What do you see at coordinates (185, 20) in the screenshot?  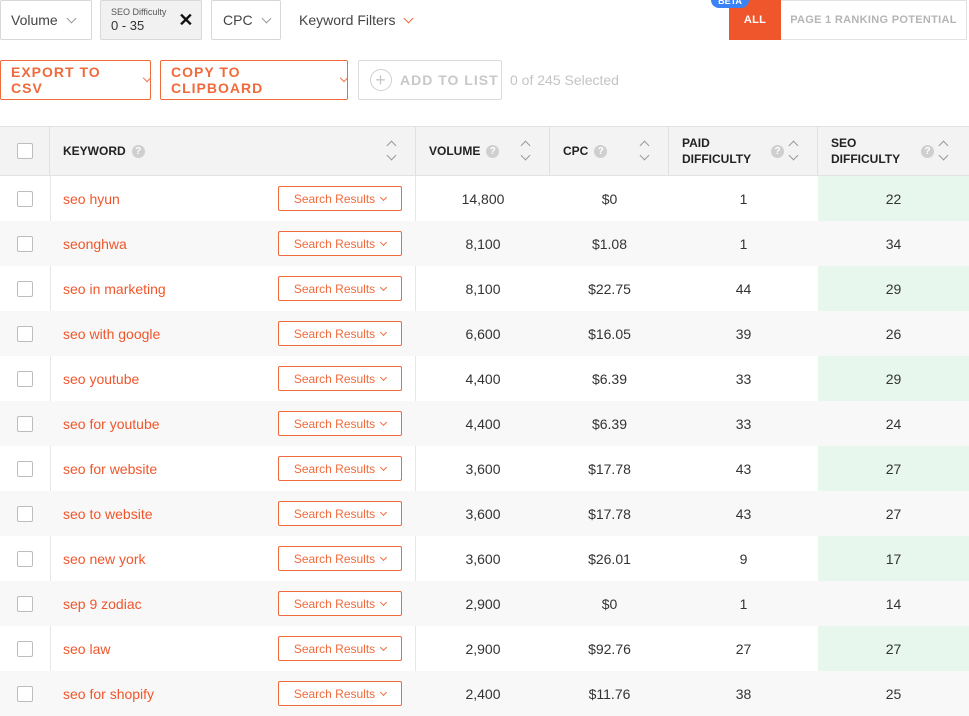 I see `close-icon: ✕` at bounding box center [185, 20].